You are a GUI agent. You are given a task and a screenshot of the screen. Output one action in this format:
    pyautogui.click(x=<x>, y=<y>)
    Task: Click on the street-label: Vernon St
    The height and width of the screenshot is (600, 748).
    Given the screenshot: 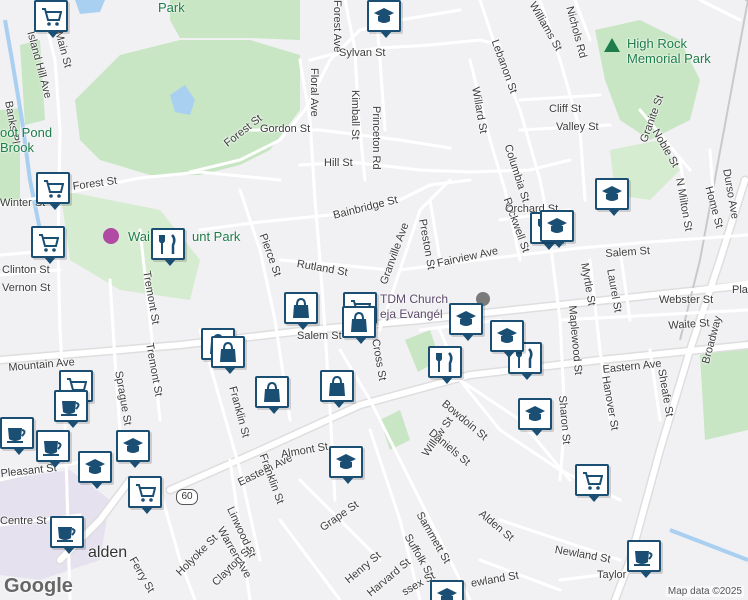 What is the action you would take?
    pyautogui.click(x=26, y=288)
    